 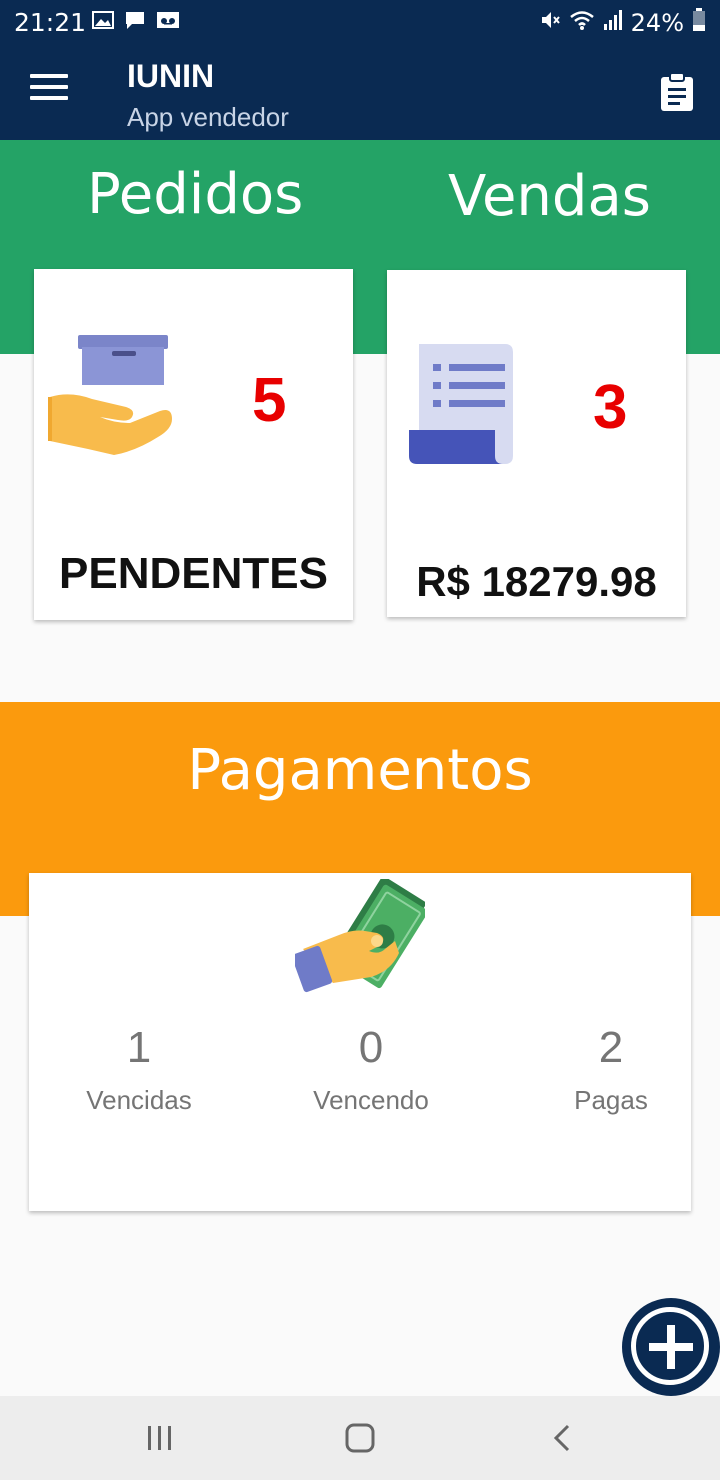 What do you see at coordinates (360, 92) in the screenshot?
I see `app-bar: IUNIN App vendedor` at bounding box center [360, 92].